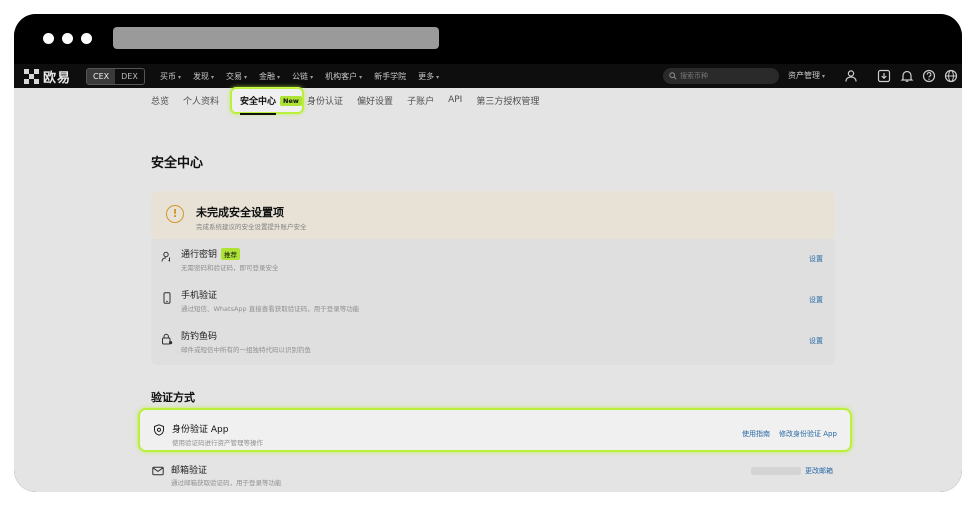 The width and height of the screenshot is (976, 506). What do you see at coordinates (276, 38) in the screenshot?
I see `address-bar` at bounding box center [276, 38].